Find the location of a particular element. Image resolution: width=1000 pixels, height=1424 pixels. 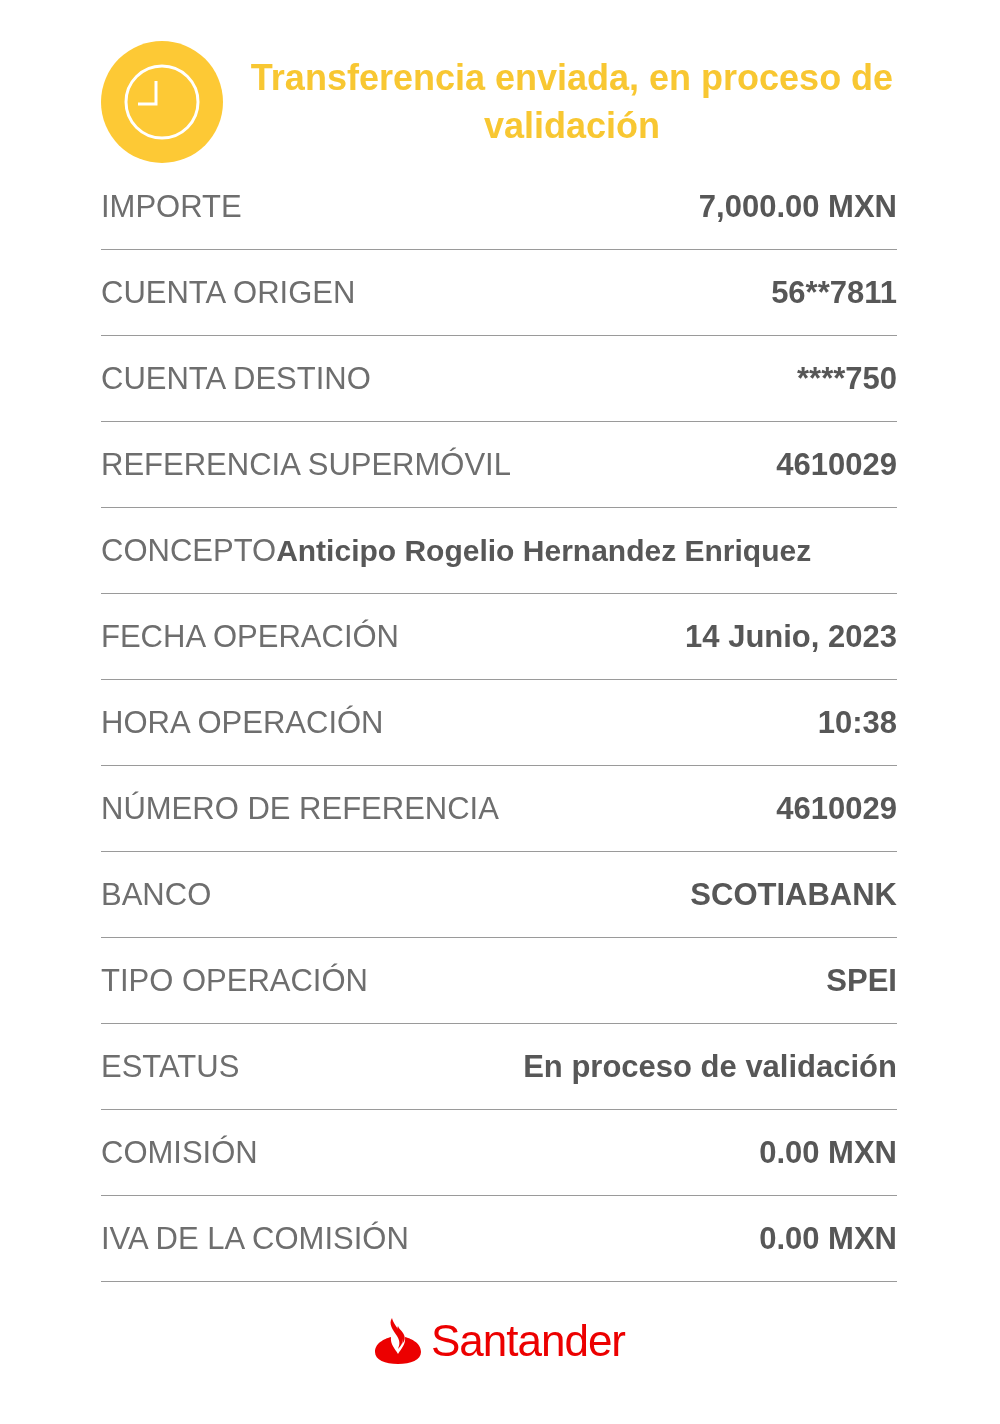

field-value: SCOTIABANK is located at coordinates (793, 894).